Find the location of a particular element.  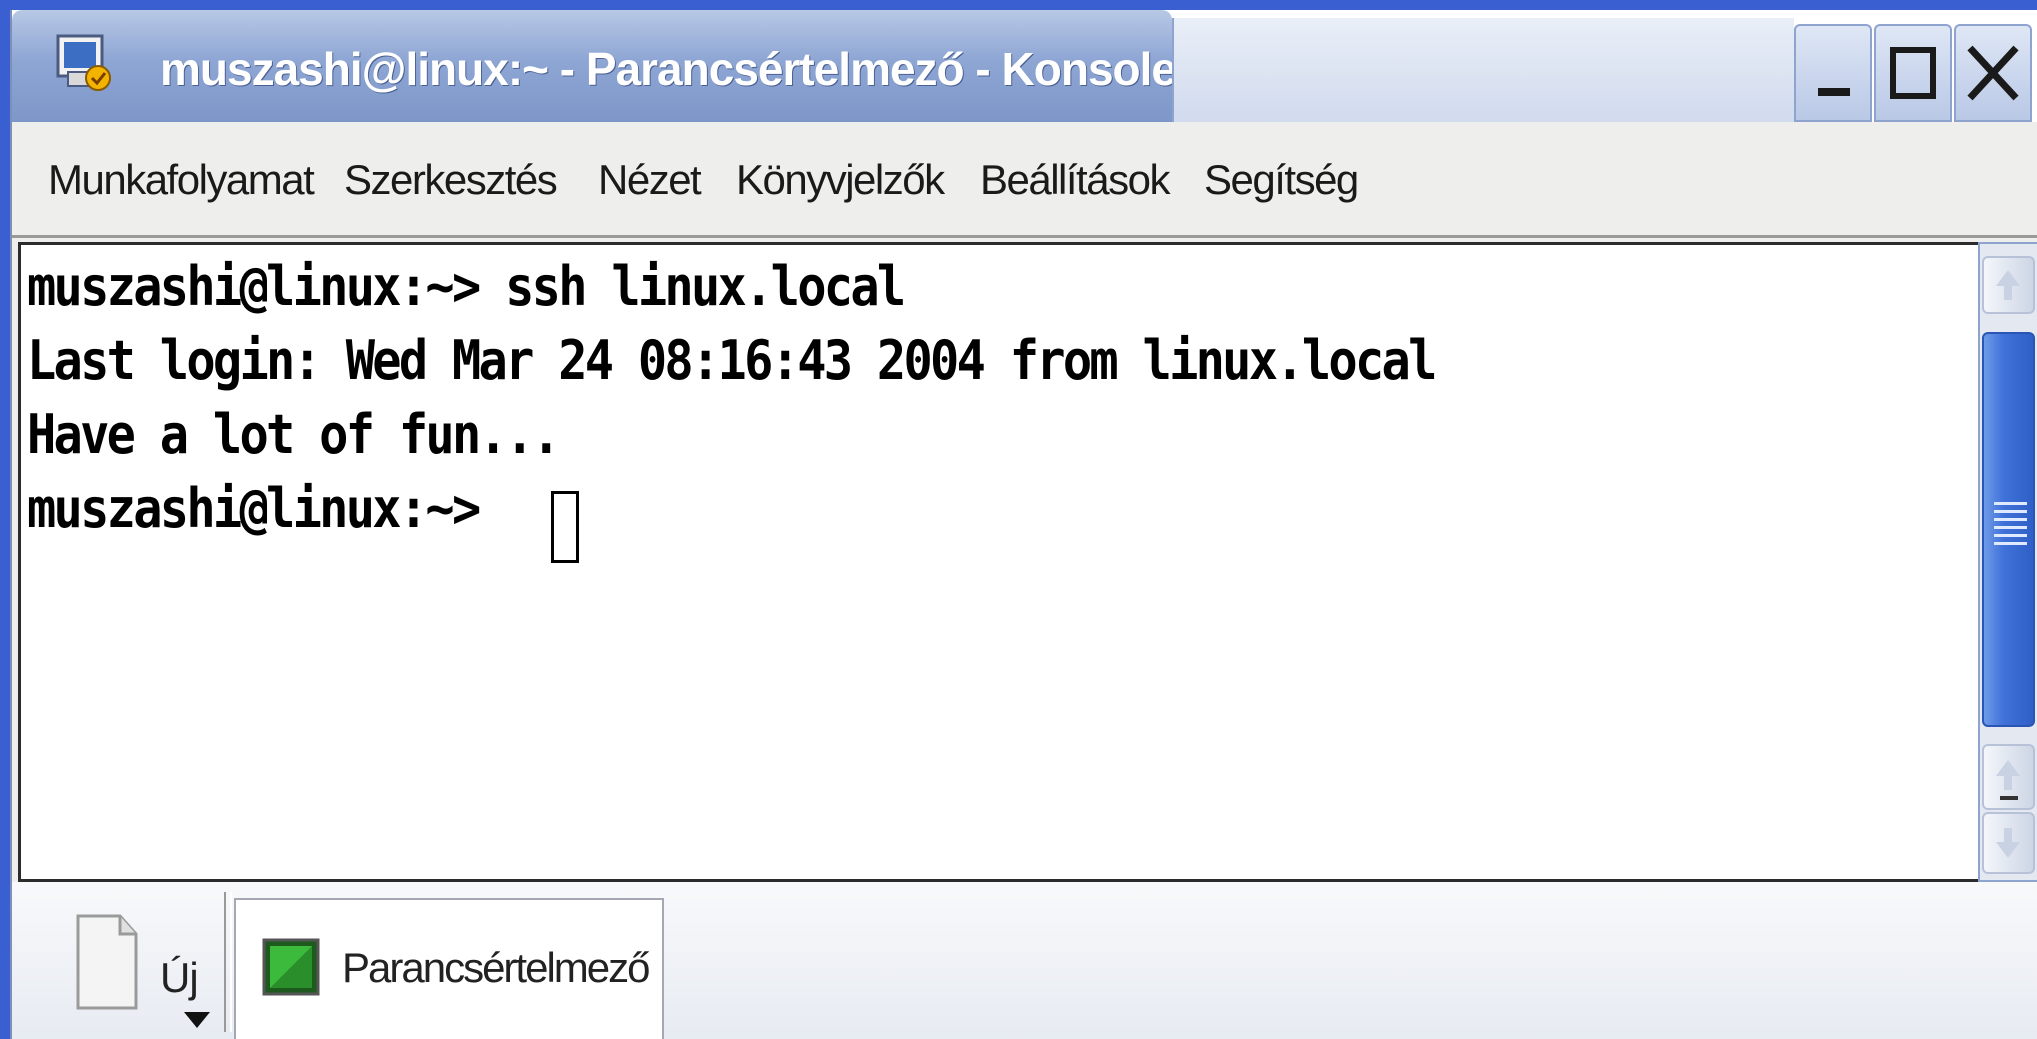

arrow-down-icon is located at coordinates (2008, 843).